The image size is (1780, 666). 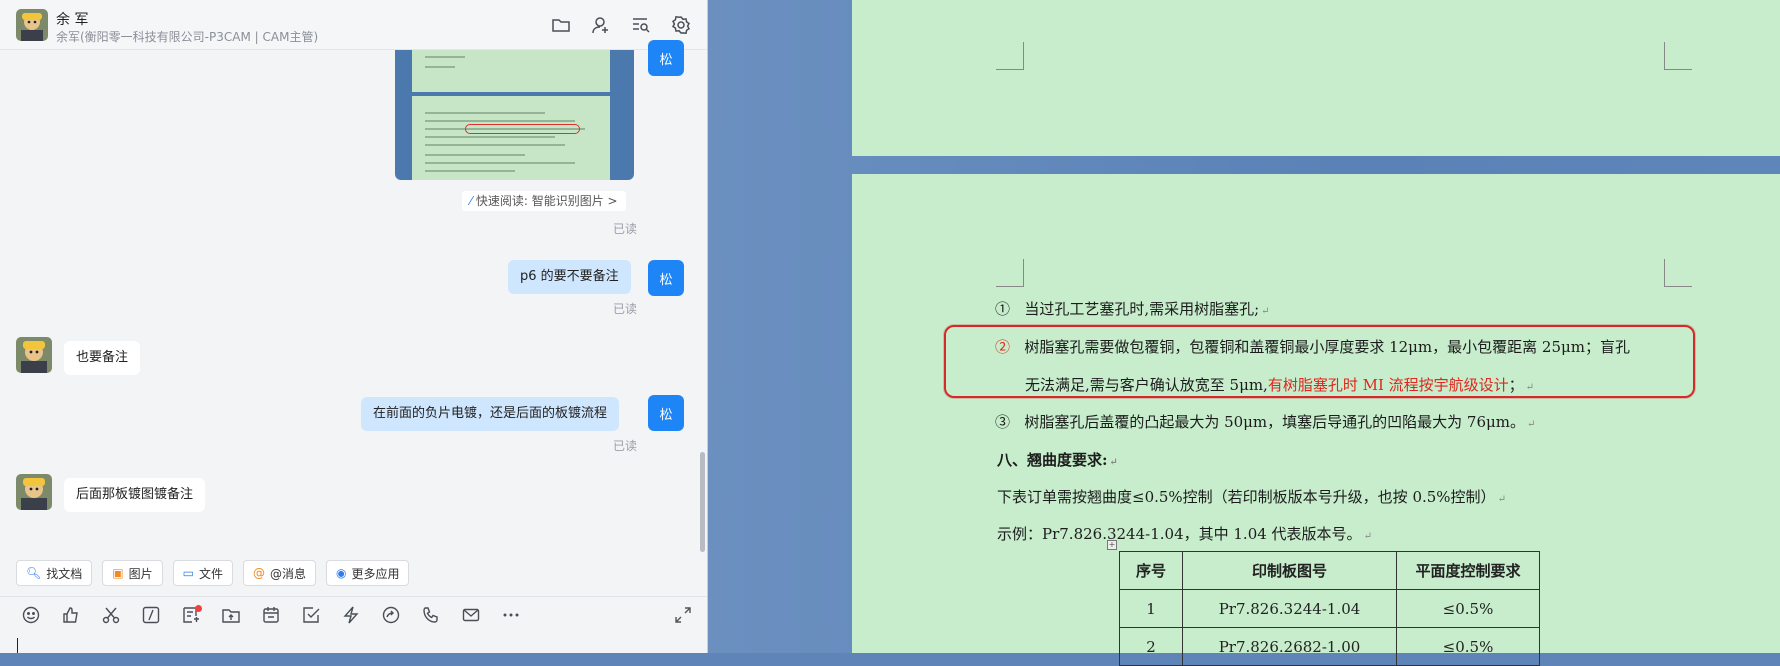 What do you see at coordinates (1142, 309) in the screenshot?
I see `item-text: 当过孔工艺塞孔时,需采用树脂塞孔;` at bounding box center [1142, 309].